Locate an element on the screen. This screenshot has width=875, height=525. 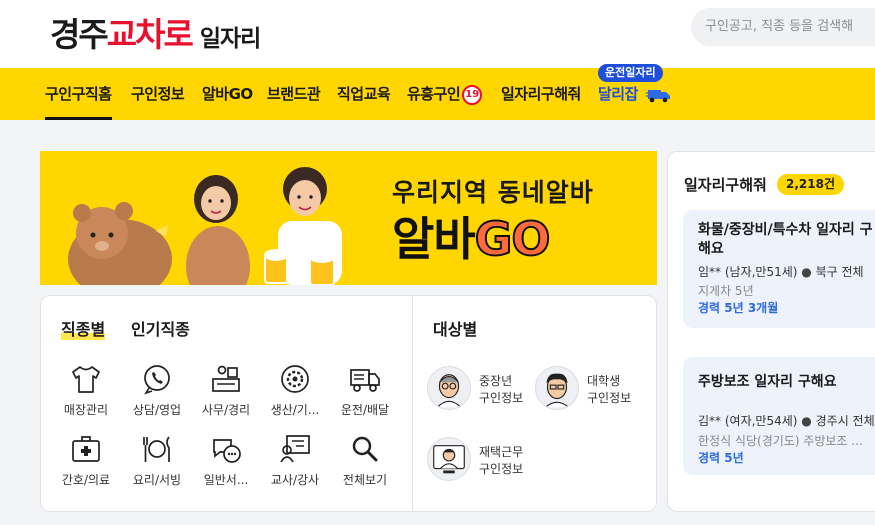
category-store-management: 매장관리 is located at coordinates (86, 390).